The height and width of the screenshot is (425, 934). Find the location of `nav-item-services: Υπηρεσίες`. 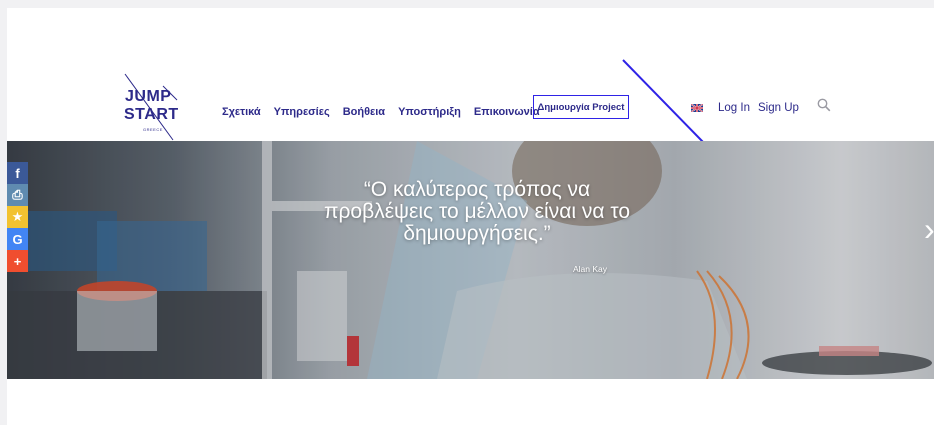

nav-item-services: Υπηρεσίες is located at coordinates (302, 112).